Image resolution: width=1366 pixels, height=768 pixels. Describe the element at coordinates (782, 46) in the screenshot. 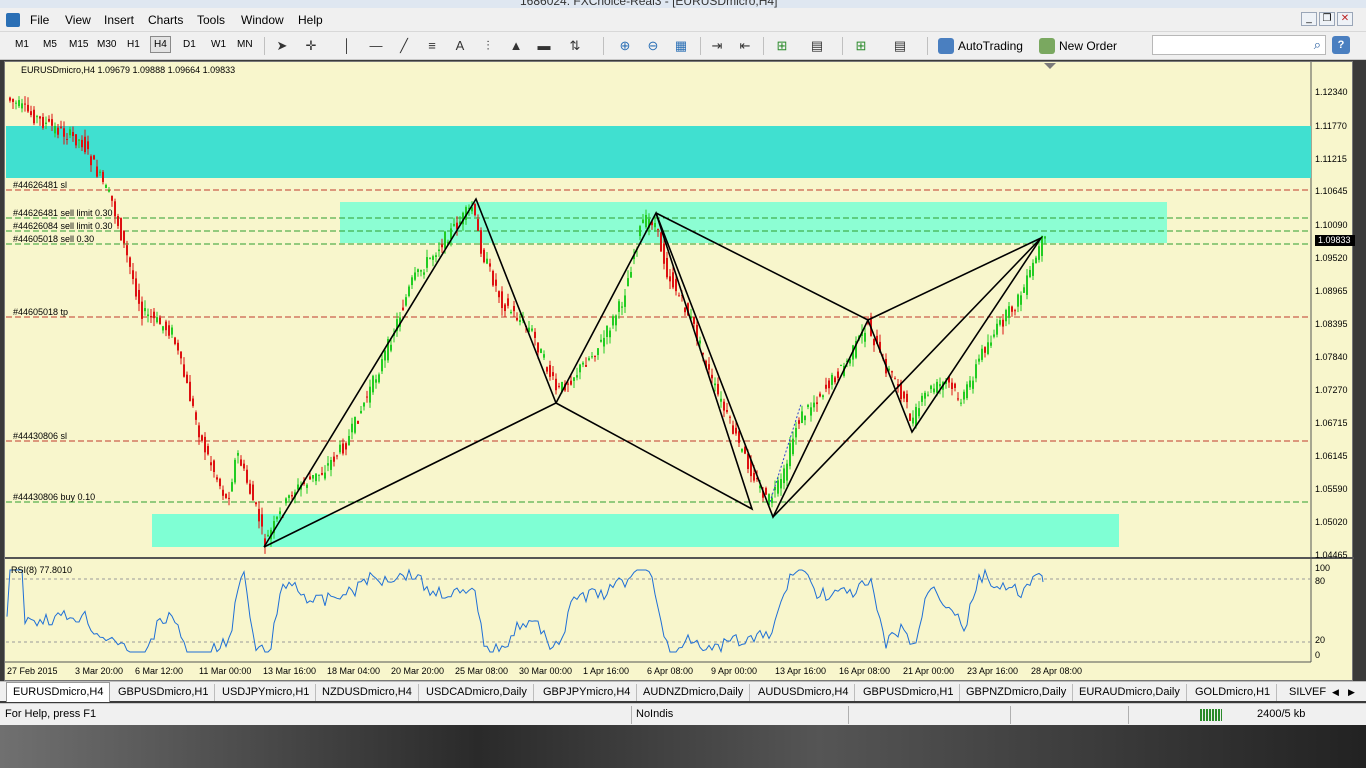

I see `indicators-icon: ⊞` at that location.